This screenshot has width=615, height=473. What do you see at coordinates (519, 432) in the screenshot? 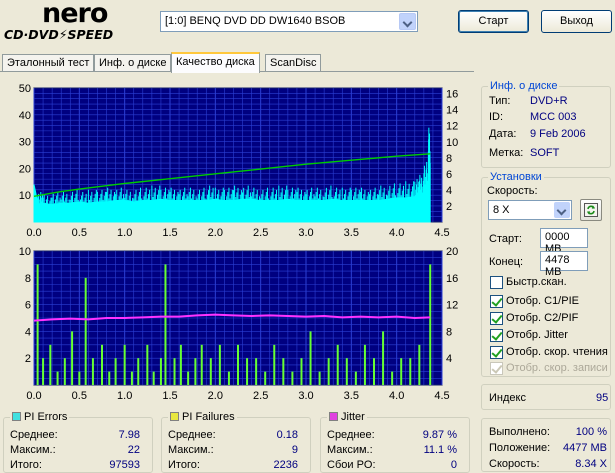
I see `done-label: Выполнено:` at bounding box center [519, 432].